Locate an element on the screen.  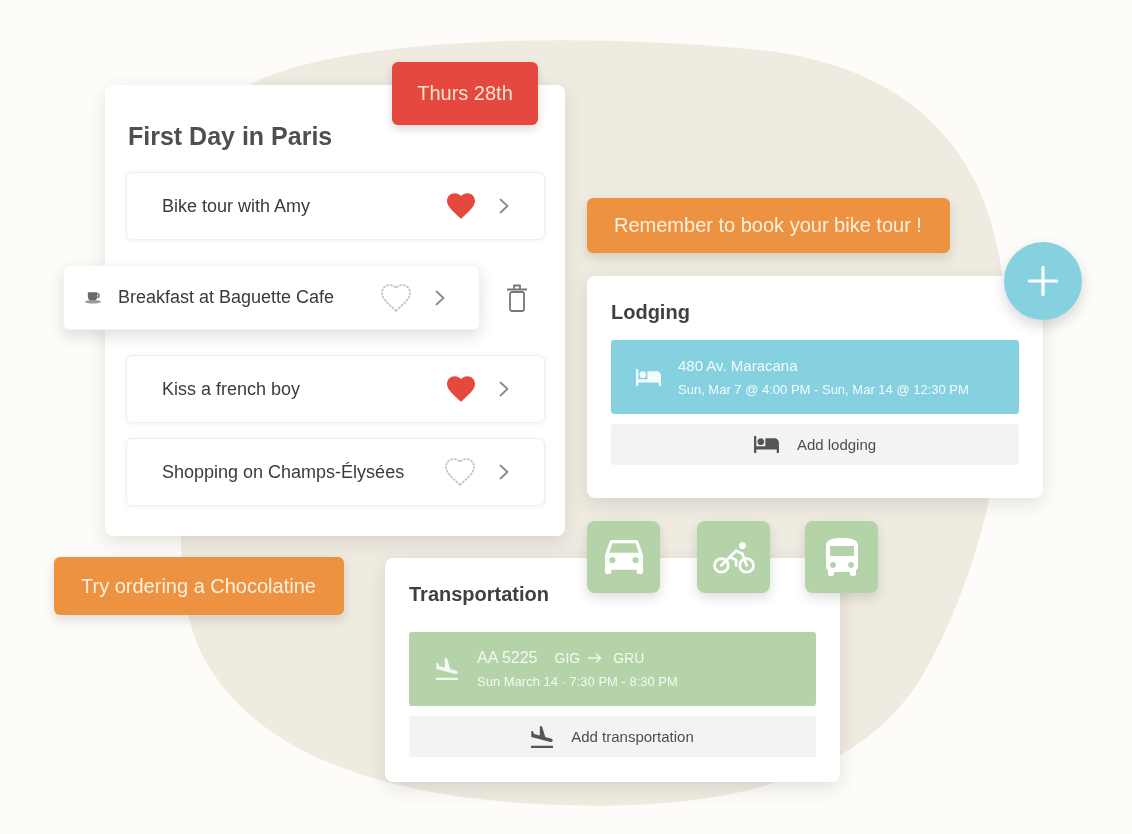
flight-times: Sun March 14 · 7:30 PM - 8:30 PM is located at coordinates (577, 681).